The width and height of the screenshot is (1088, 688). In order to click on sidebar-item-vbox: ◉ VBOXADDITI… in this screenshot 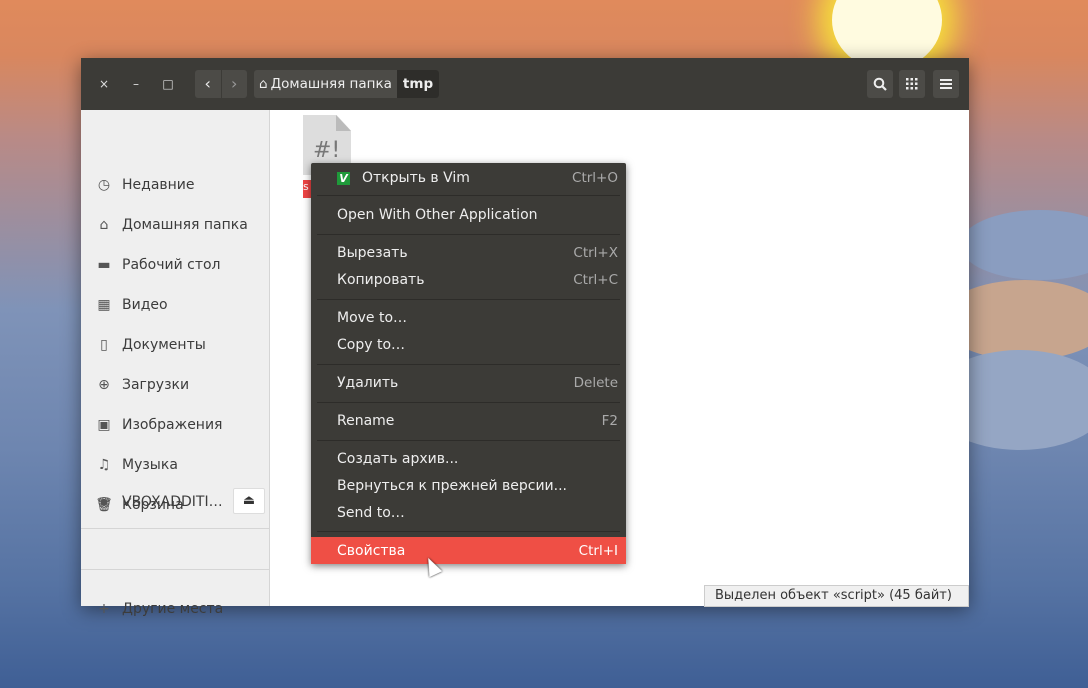, I will do `click(159, 502)`.